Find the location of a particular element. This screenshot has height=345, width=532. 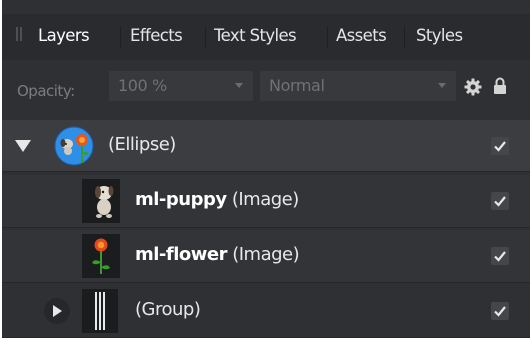

tab-text-styles: Text Styles is located at coordinates (255, 37).